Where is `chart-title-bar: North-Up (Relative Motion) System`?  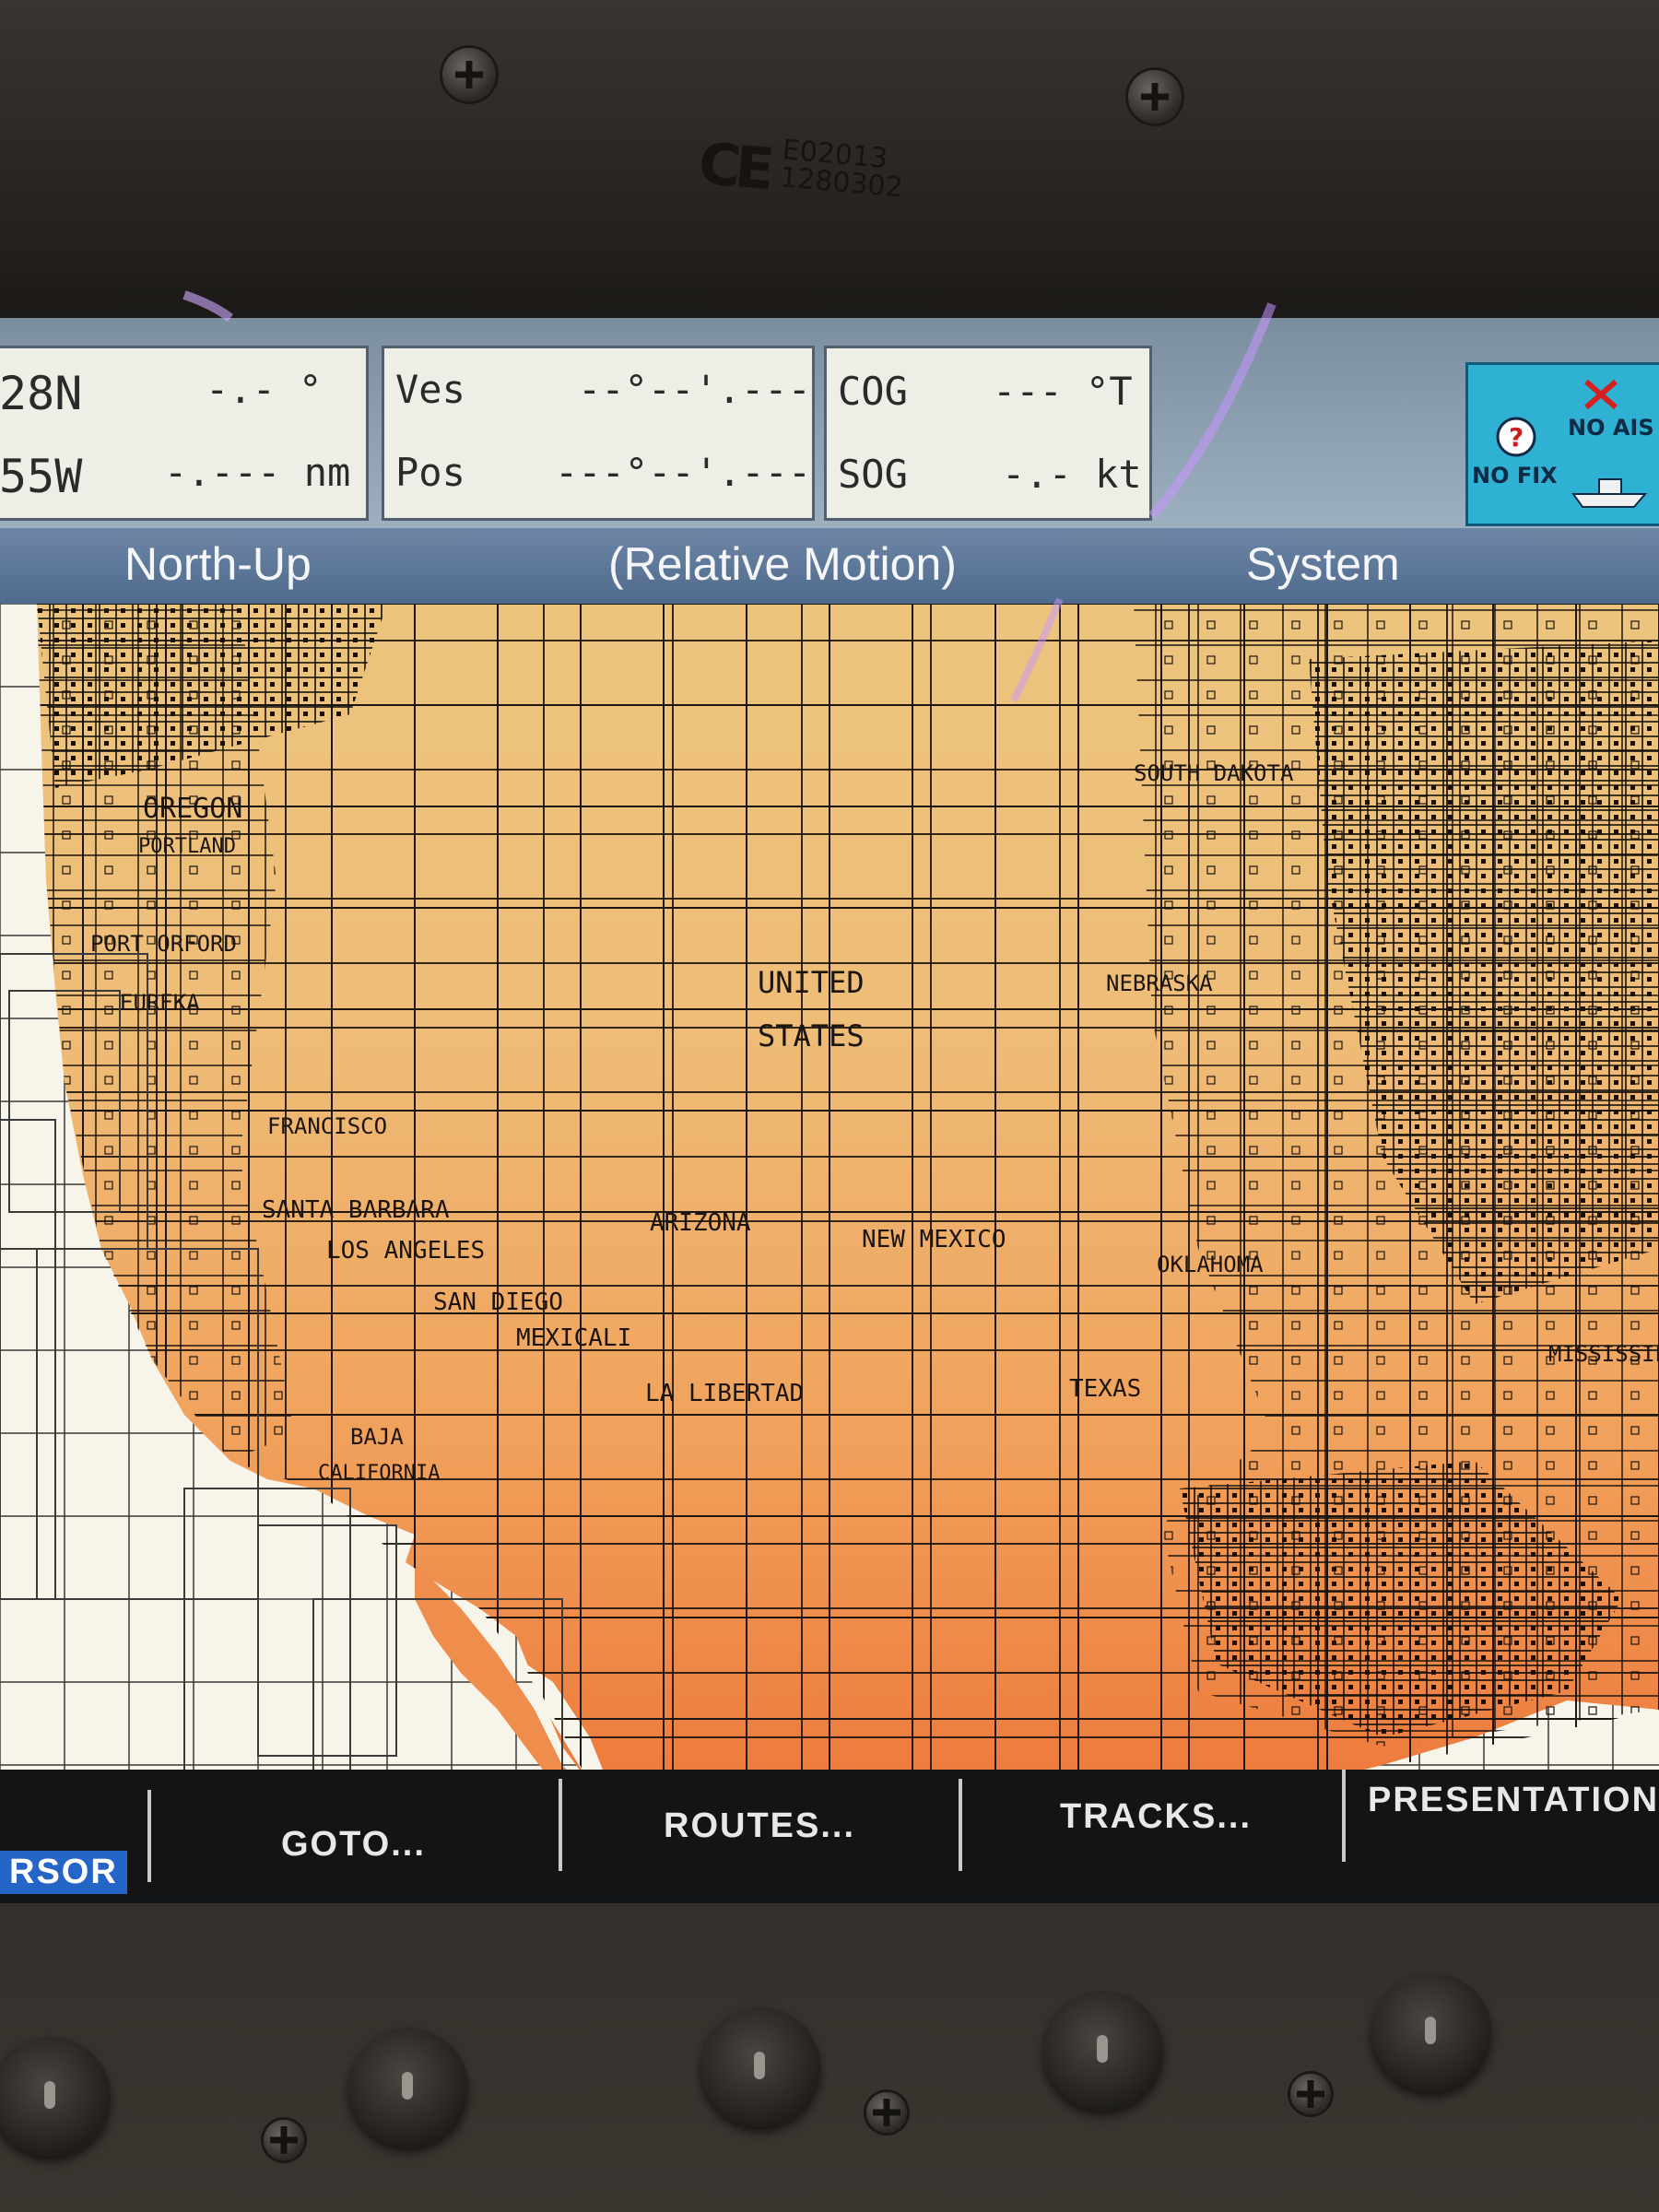
chart-title-bar: North-Up (Relative Motion) System is located at coordinates (829, 566).